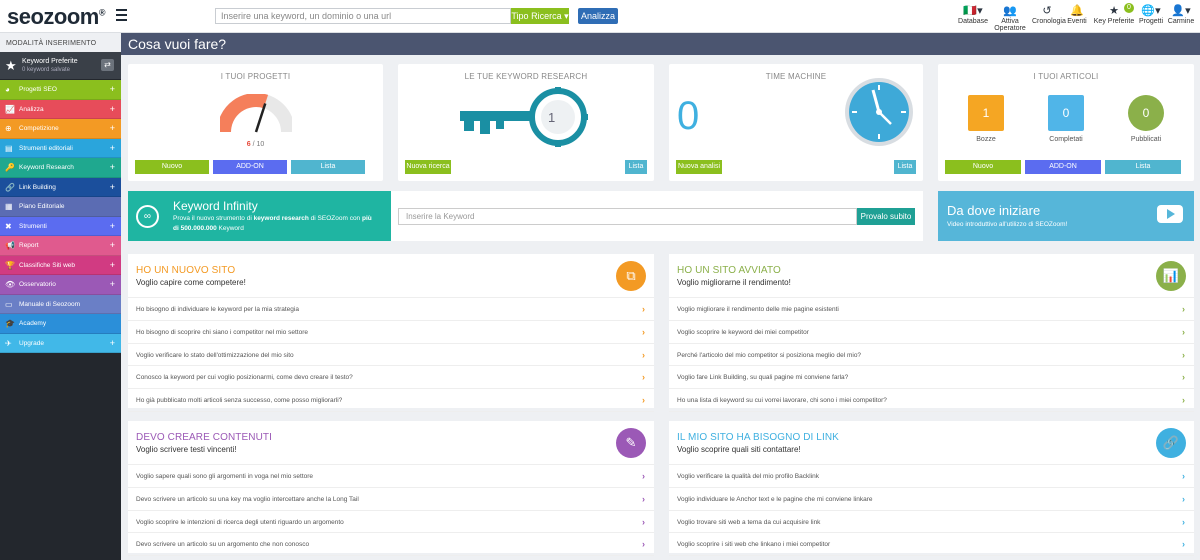  I want to click on analyze-button: Analizza, so click(598, 16).